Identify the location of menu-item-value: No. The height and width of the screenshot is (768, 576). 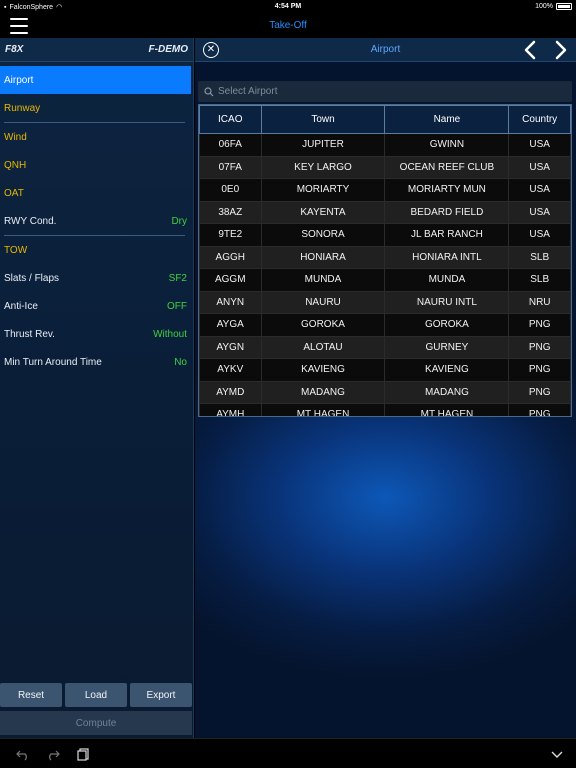
(180, 362).